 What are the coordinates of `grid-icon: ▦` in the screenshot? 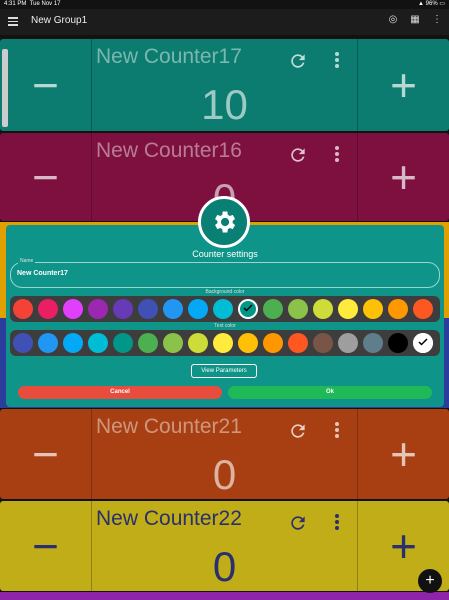 It's located at (415, 20).